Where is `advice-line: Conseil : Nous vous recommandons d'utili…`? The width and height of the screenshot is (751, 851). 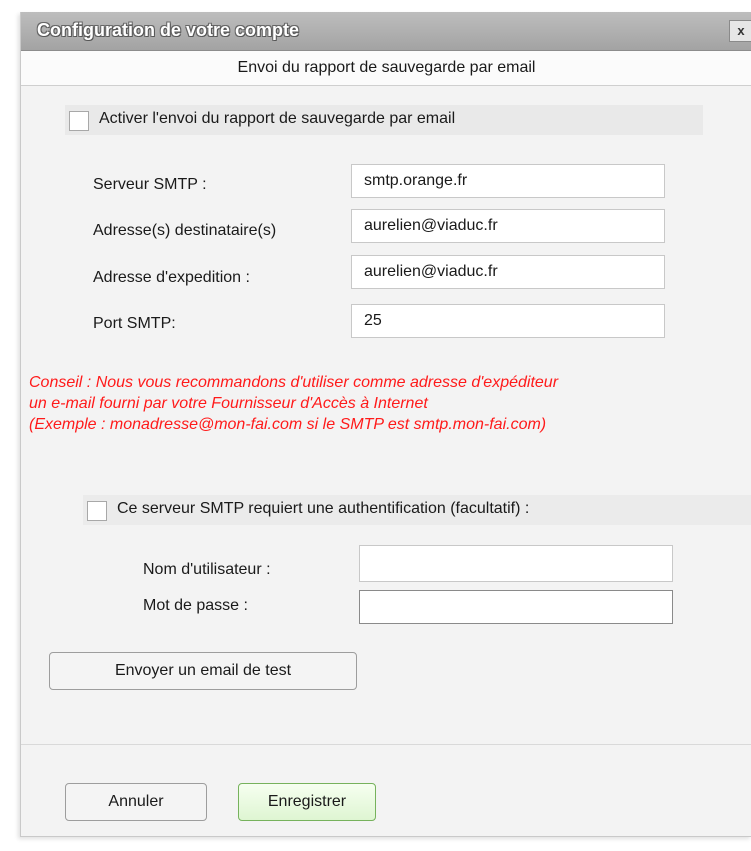
advice-line: Conseil : Nous vous recommandons d'utili… is located at coordinates (294, 382).